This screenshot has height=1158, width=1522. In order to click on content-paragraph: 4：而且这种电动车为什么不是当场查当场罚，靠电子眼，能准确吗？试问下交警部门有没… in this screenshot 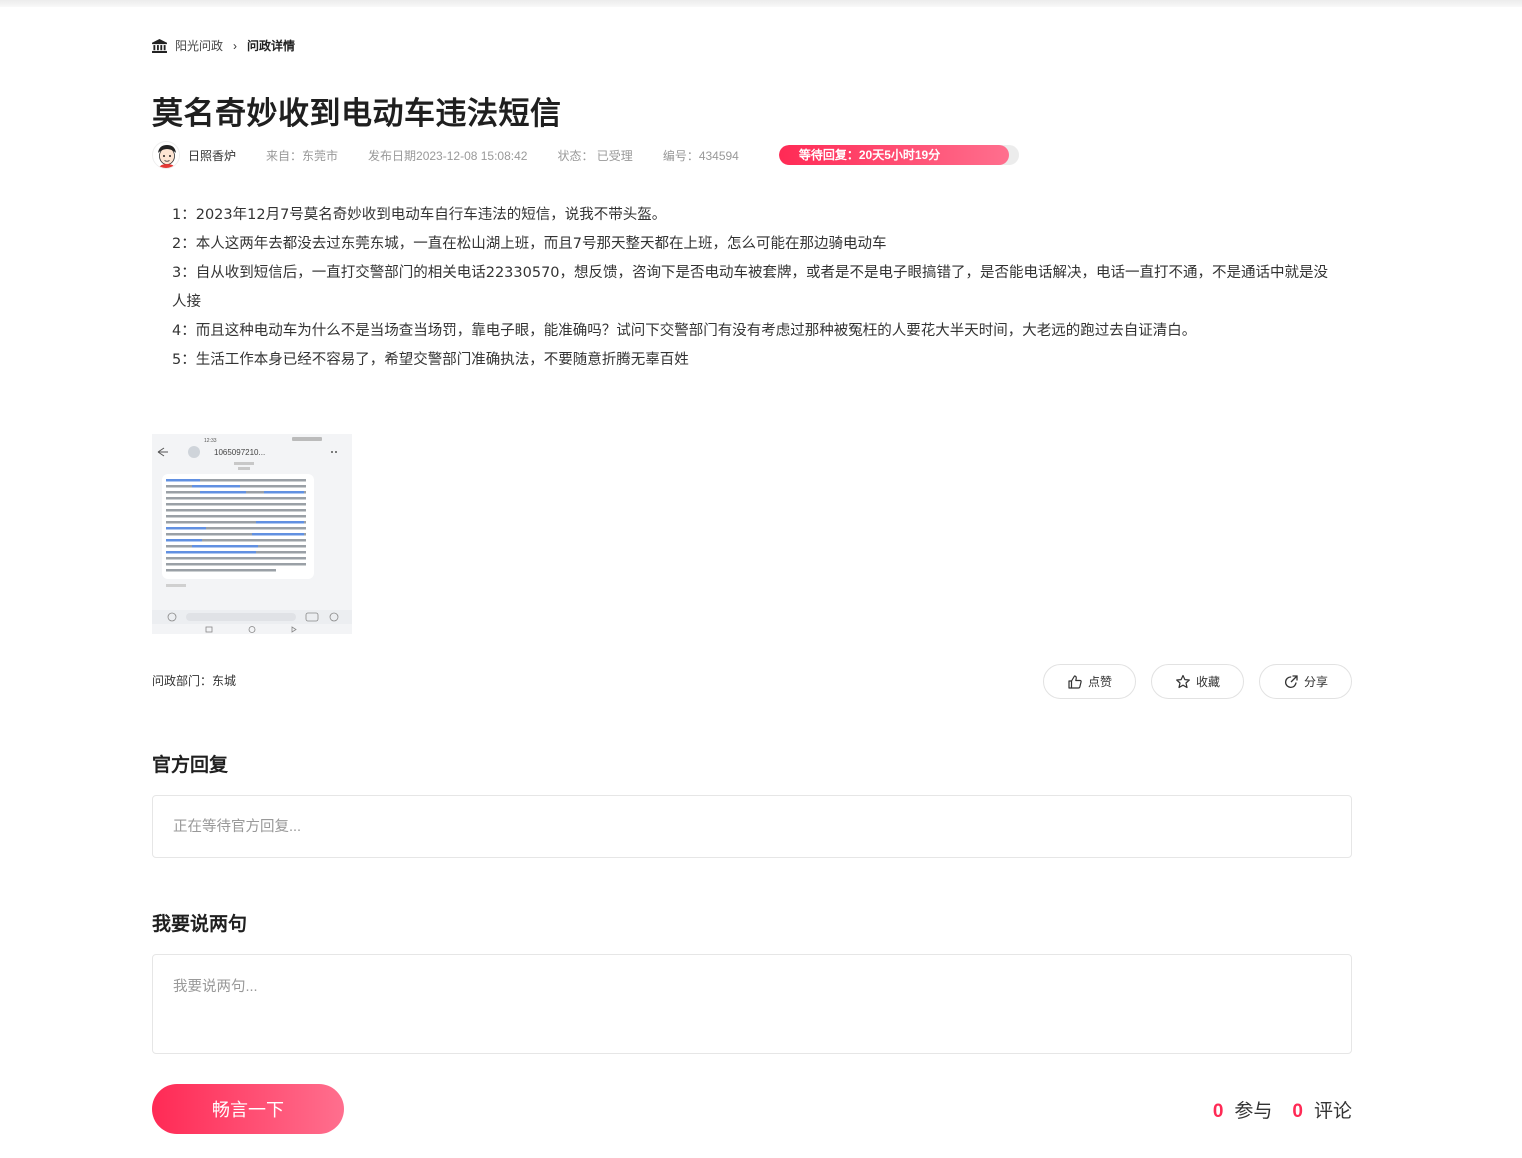, I will do `click(684, 331)`.